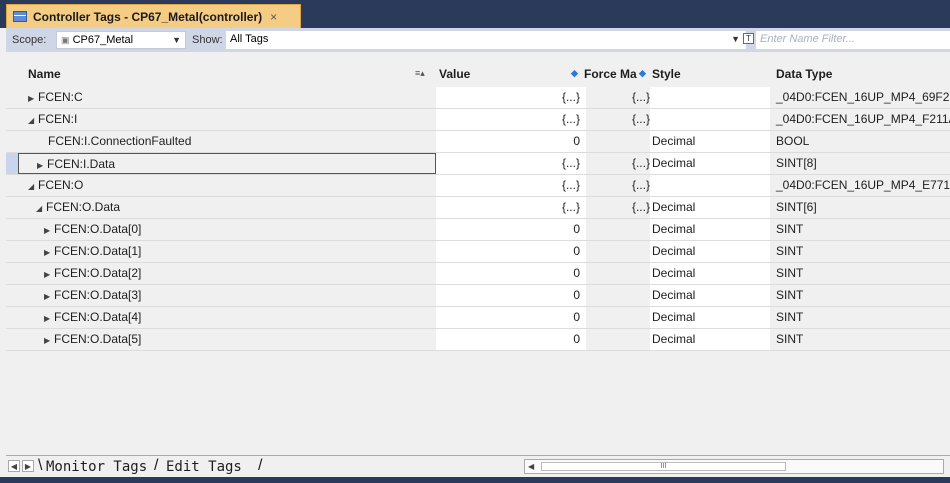  I want to click on tag-name-cell: ▶ FCEN:O.Data[0], so click(227, 229).